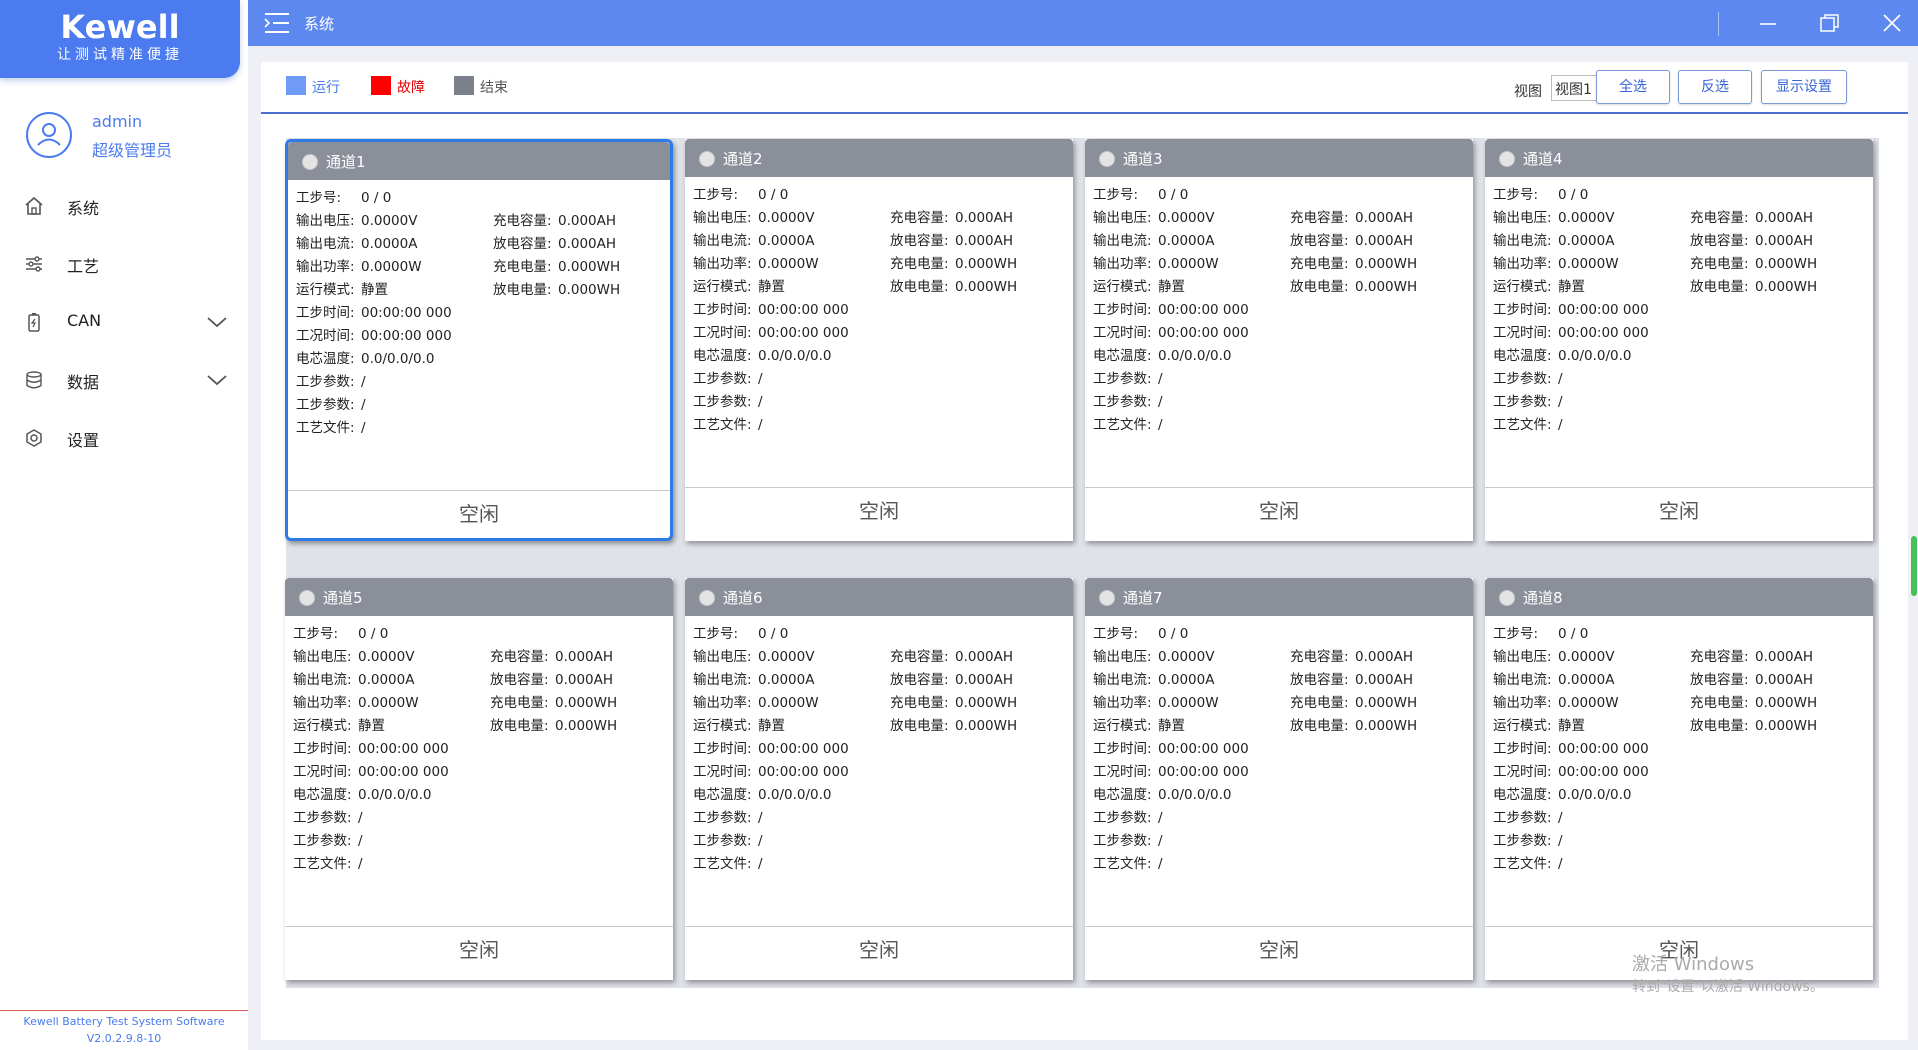 The image size is (1918, 1050). I want to click on user-profile: admin 超级管理员, so click(131, 138).